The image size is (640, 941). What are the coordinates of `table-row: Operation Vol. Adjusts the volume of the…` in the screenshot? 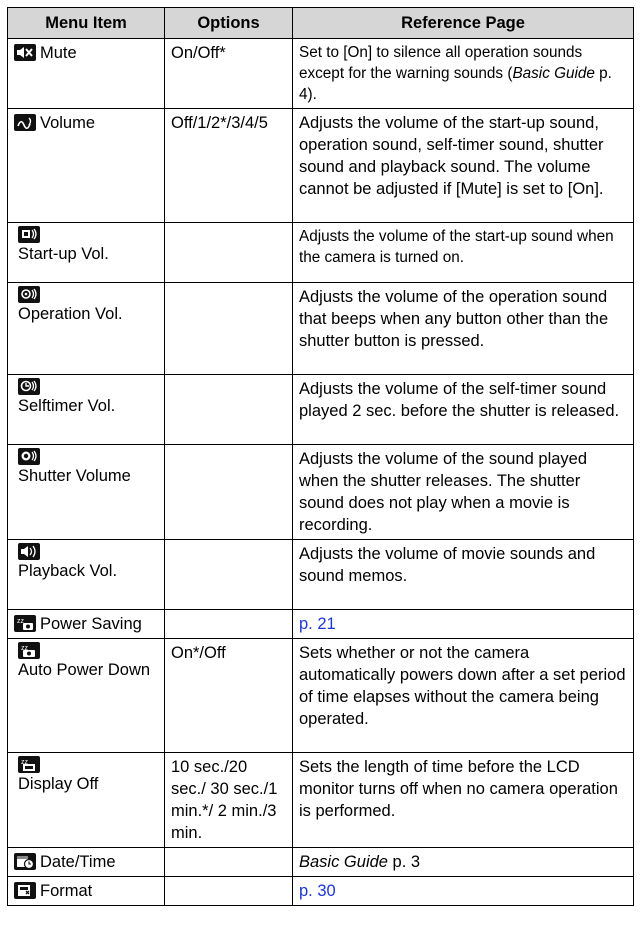 It's located at (320, 328).